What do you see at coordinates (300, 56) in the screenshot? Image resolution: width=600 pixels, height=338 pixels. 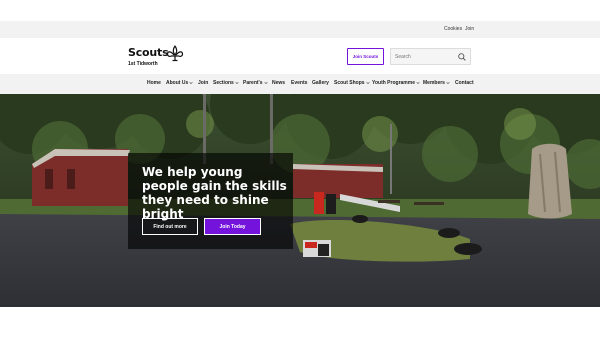 I see `site-header: Scouts 1st Tidworth Join Scouts` at bounding box center [300, 56].